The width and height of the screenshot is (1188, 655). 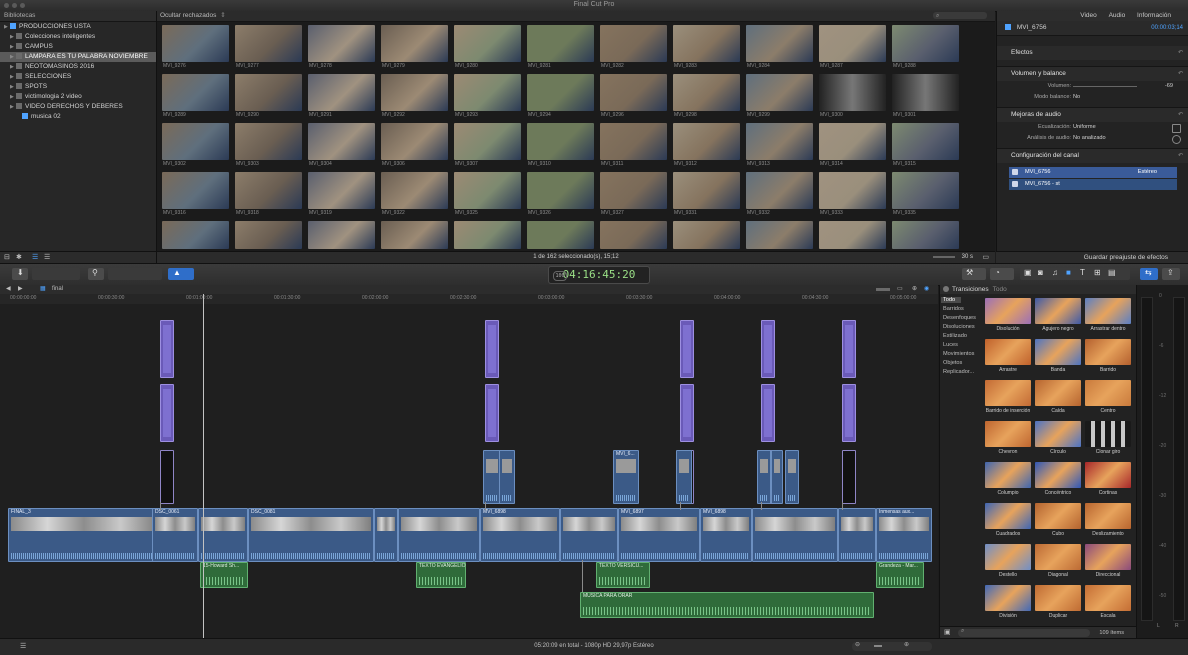 What do you see at coordinates (341, 97) in the screenshot?
I see `clip-thumbnail: MVI_9291` at bounding box center [341, 97].